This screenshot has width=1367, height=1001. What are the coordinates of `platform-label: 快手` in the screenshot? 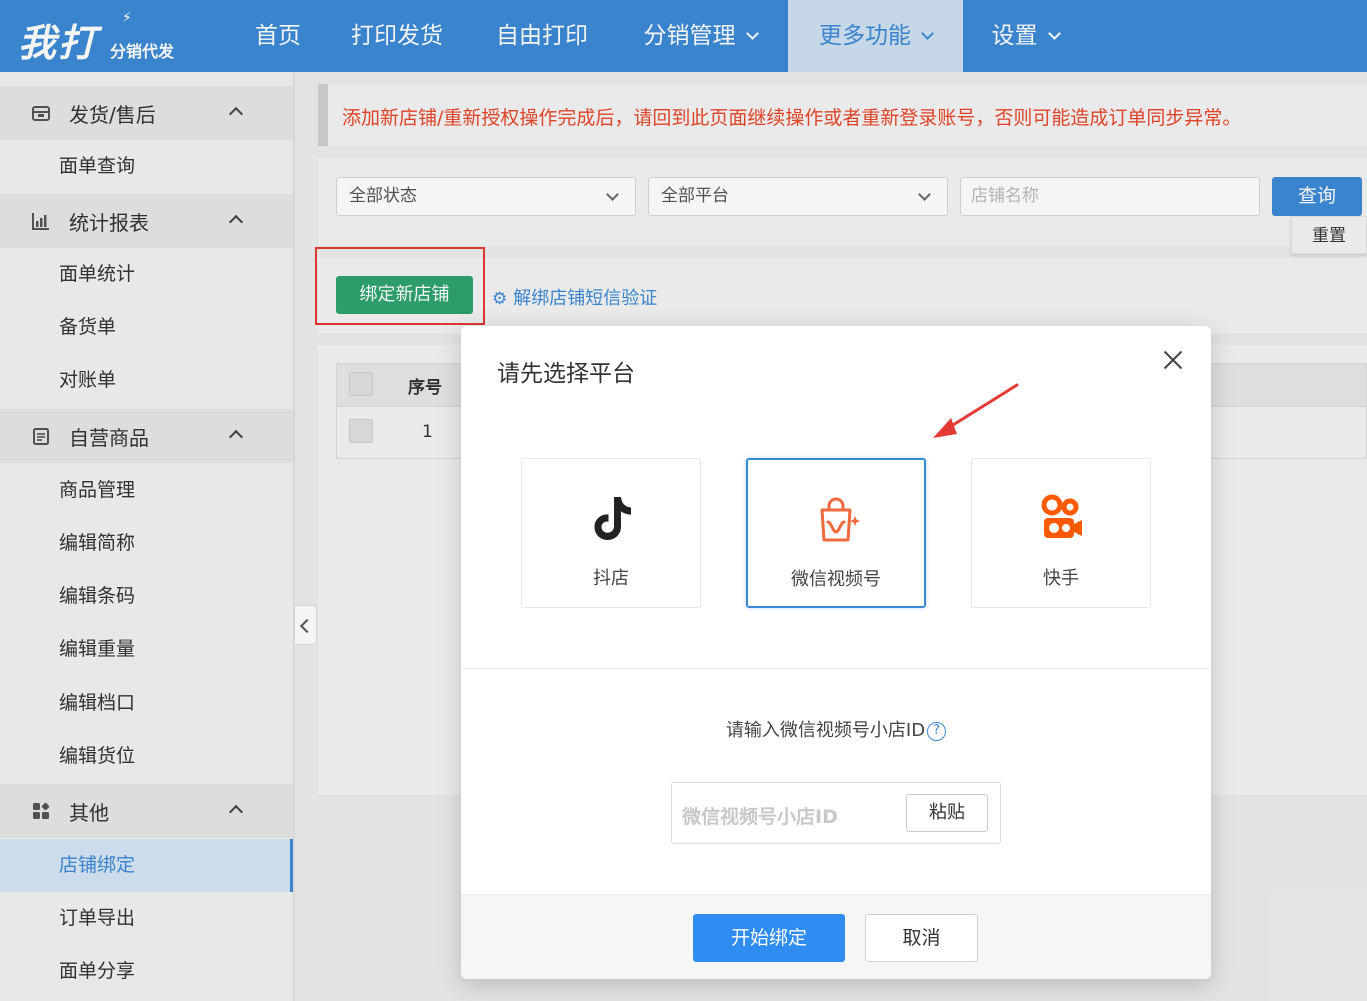 It's located at (1061, 578).